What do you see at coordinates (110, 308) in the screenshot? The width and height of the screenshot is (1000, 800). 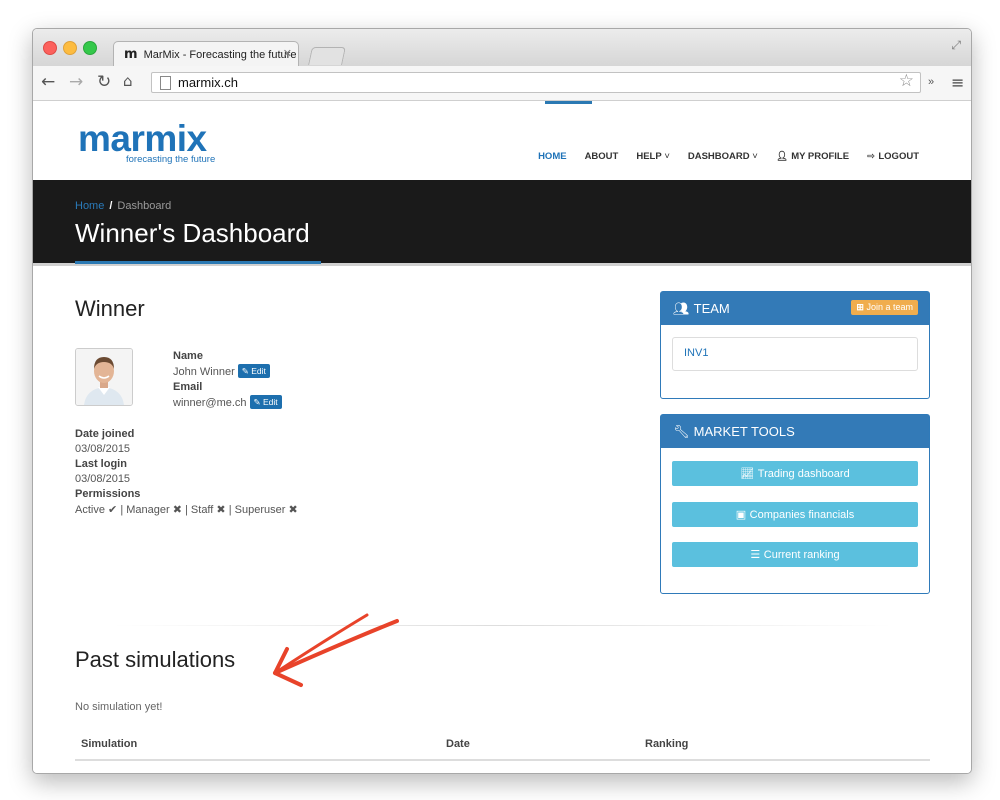 I see `user-heading: Winner` at bounding box center [110, 308].